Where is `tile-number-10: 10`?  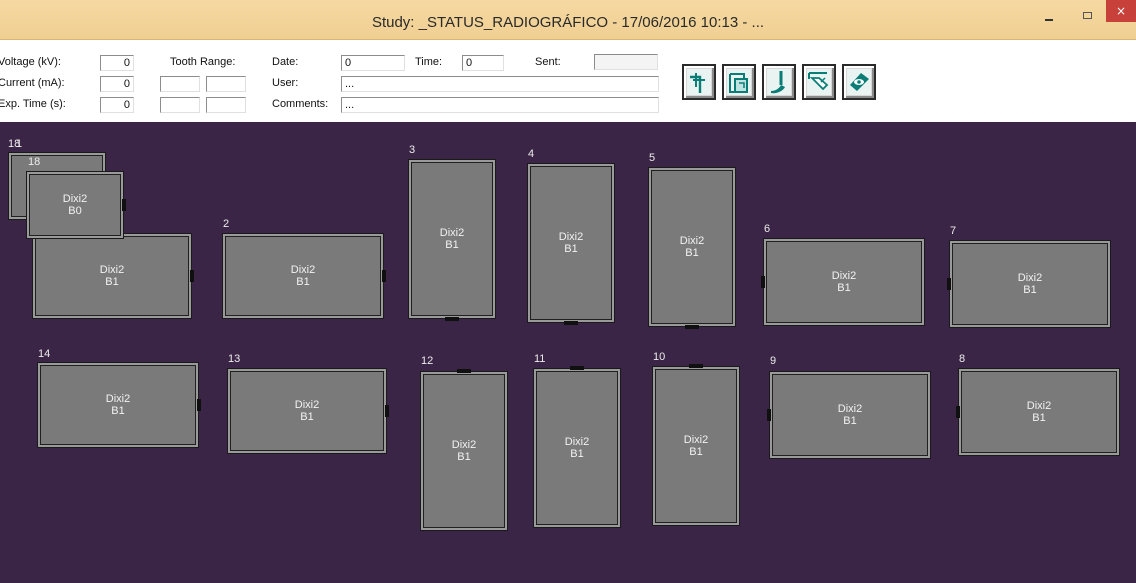
tile-number-10: 10 is located at coordinates (659, 357).